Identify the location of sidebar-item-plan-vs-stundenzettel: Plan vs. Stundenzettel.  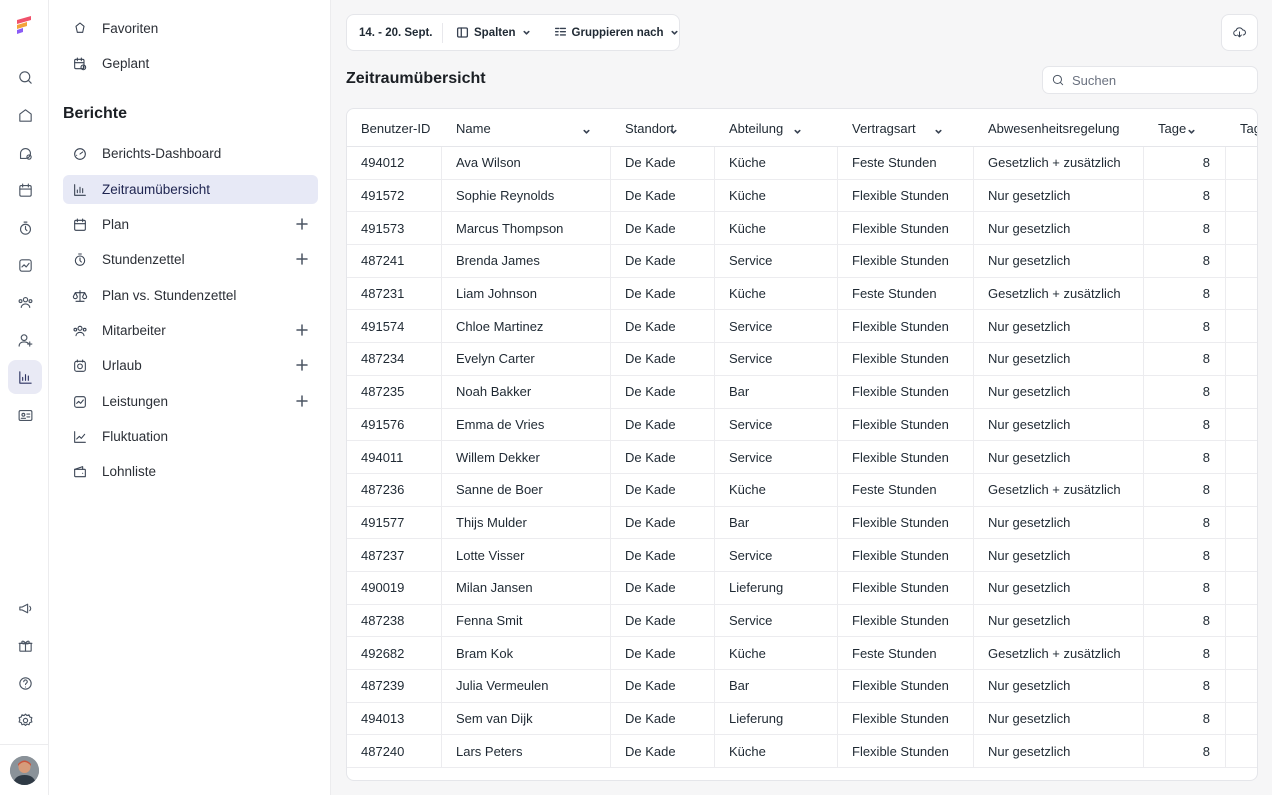
(190, 295).